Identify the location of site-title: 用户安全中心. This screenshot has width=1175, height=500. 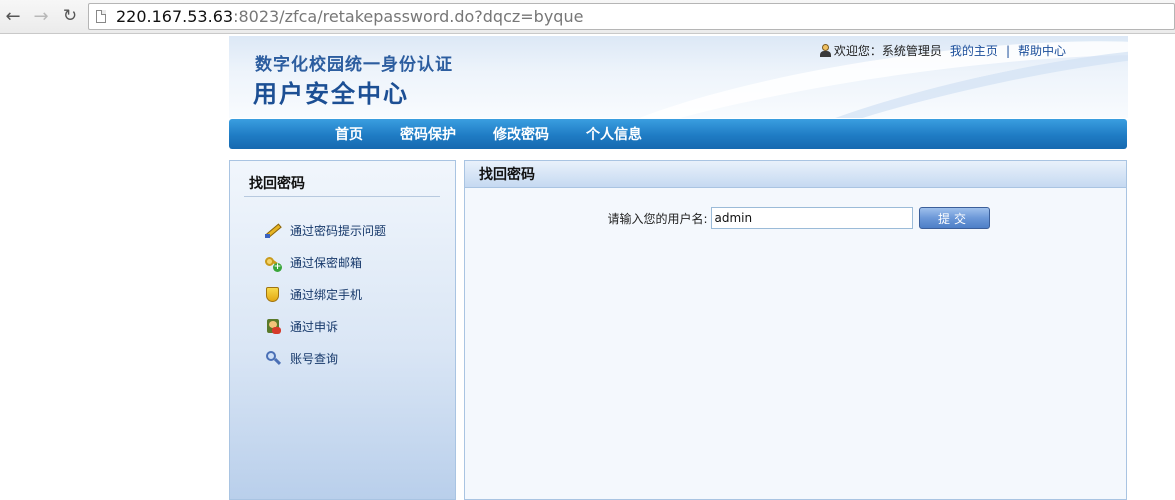
(331, 94).